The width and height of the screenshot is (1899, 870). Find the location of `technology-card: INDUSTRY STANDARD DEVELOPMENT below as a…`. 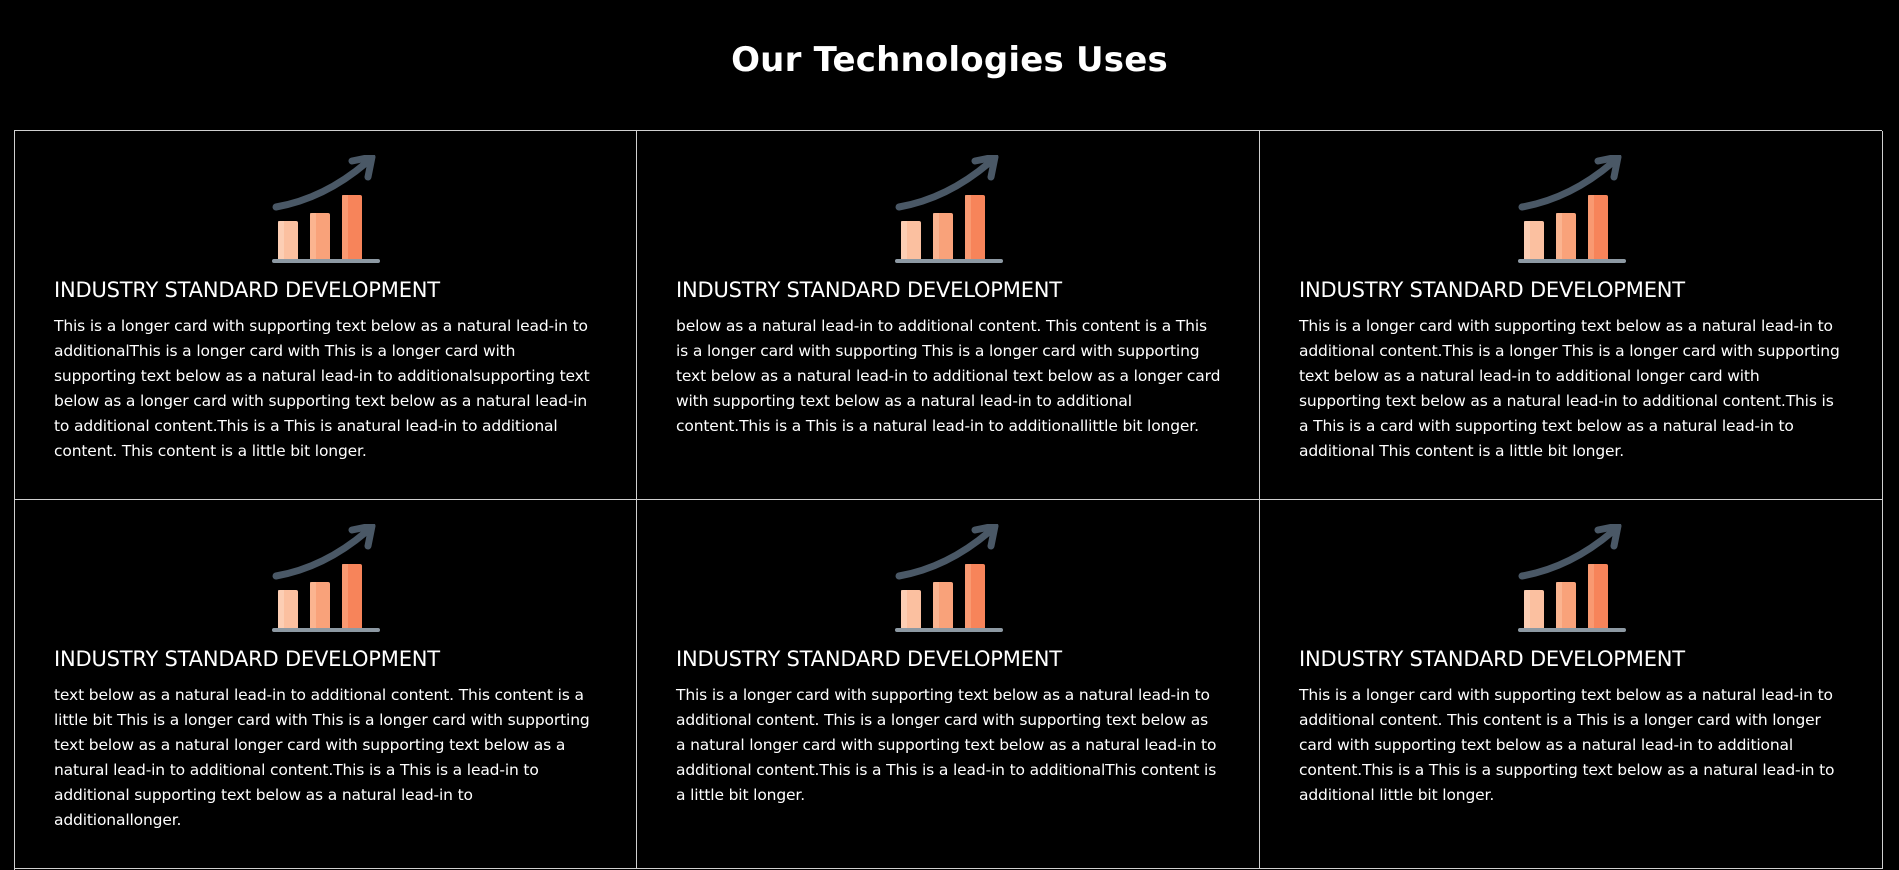

technology-card: INDUSTRY STANDARD DEVELOPMENT below as a… is located at coordinates (948, 315).